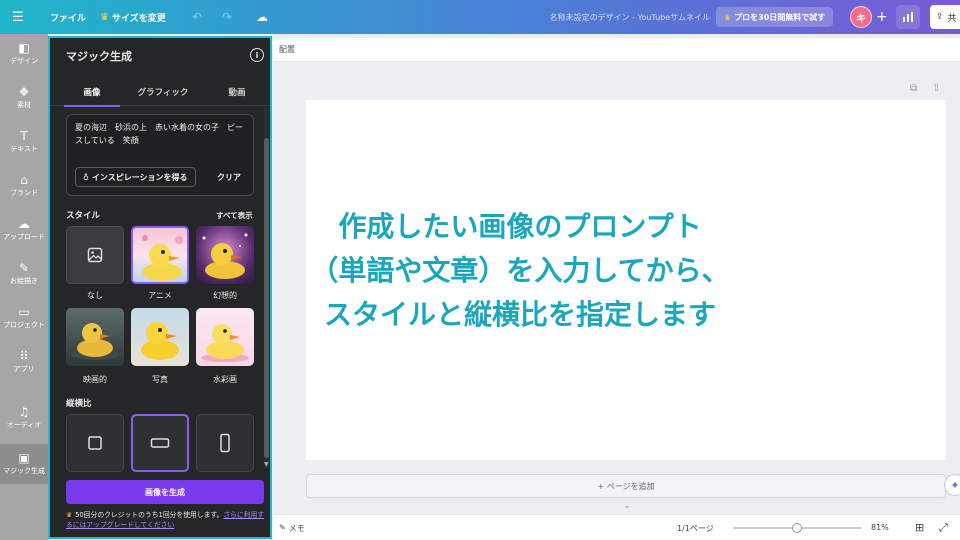 Image resolution: width=960 pixels, height=540 pixels. Describe the element at coordinates (24, 362) in the screenshot. I see `rail-item-apps: ⠿ アプリ` at that location.